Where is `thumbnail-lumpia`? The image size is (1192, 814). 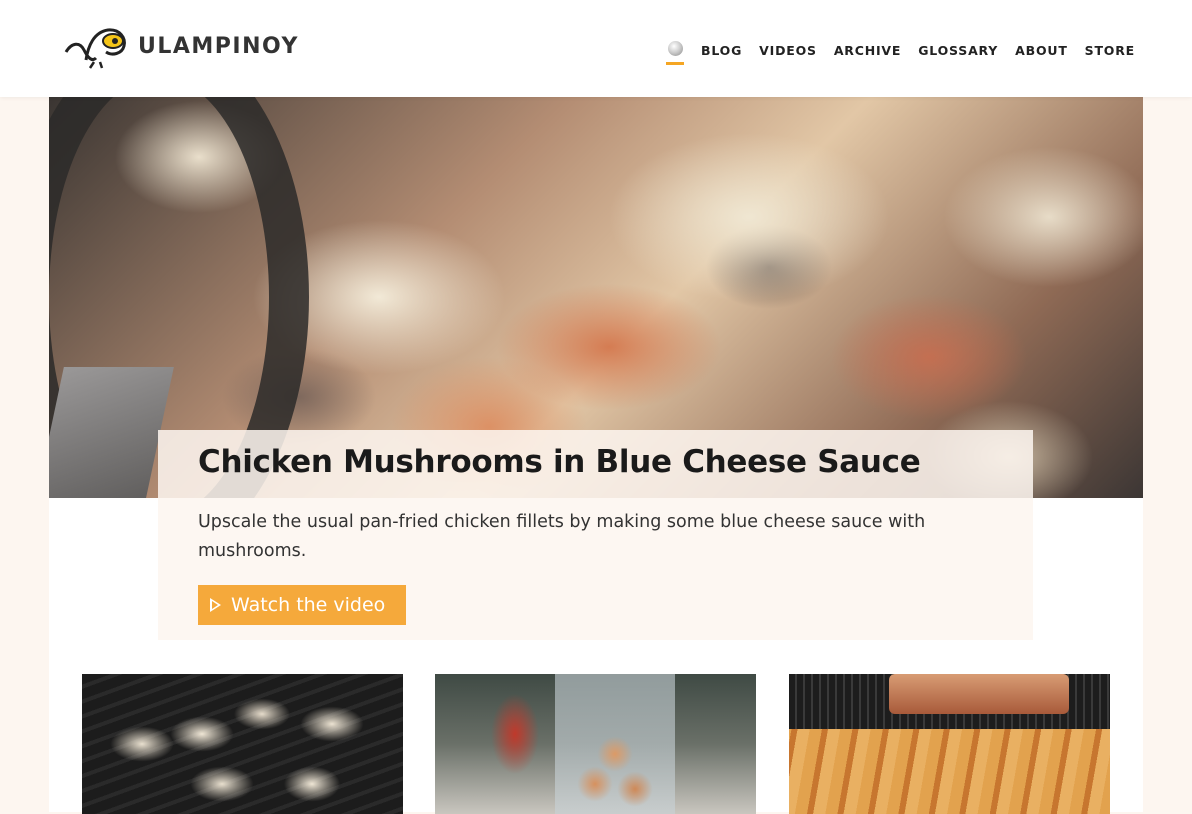
thumbnail-lumpia is located at coordinates (949, 744).